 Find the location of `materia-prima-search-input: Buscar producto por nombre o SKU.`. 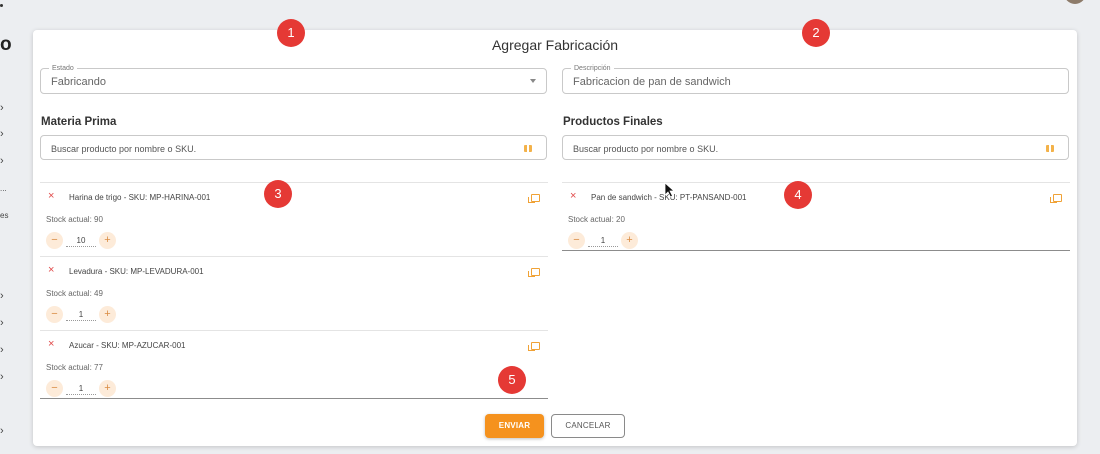

materia-prima-search-input: Buscar producto por nombre o SKU. is located at coordinates (293, 147).